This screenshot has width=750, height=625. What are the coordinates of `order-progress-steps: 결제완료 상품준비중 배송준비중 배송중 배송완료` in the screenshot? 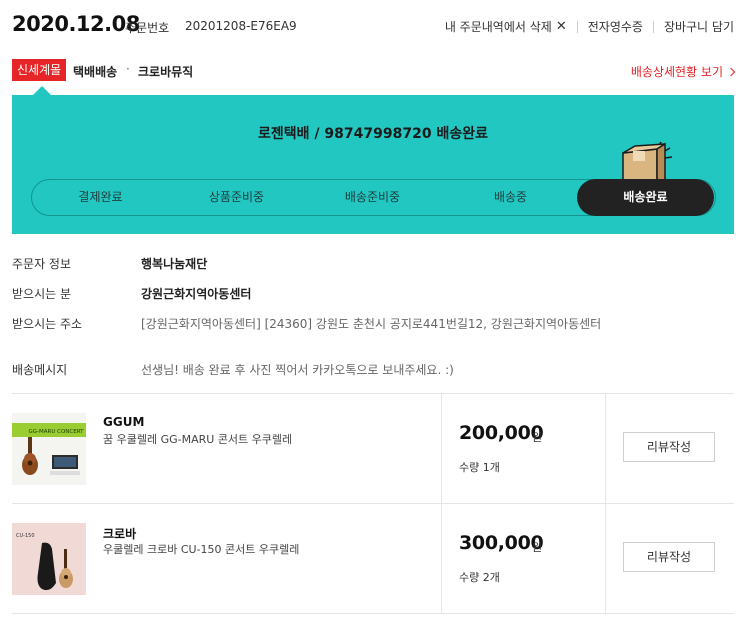 It's located at (373, 197).